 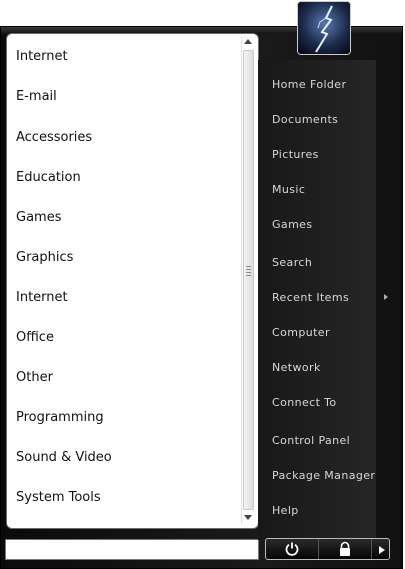 What do you see at coordinates (309, 85) in the screenshot?
I see `place-home-folder: Home Folder` at bounding box center [309, 85].